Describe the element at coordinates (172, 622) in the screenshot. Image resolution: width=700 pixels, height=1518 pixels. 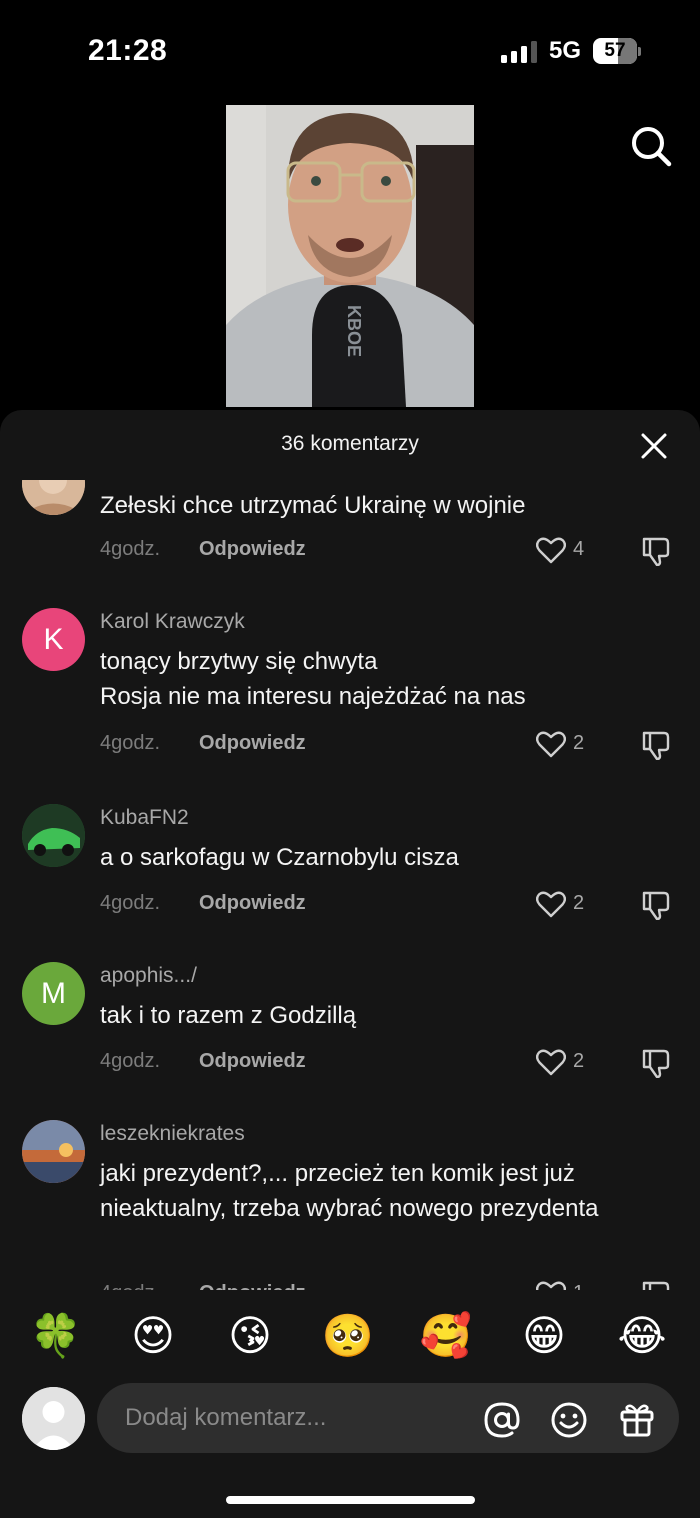
I see `comment-username: Karol Krawczyk` at that location.